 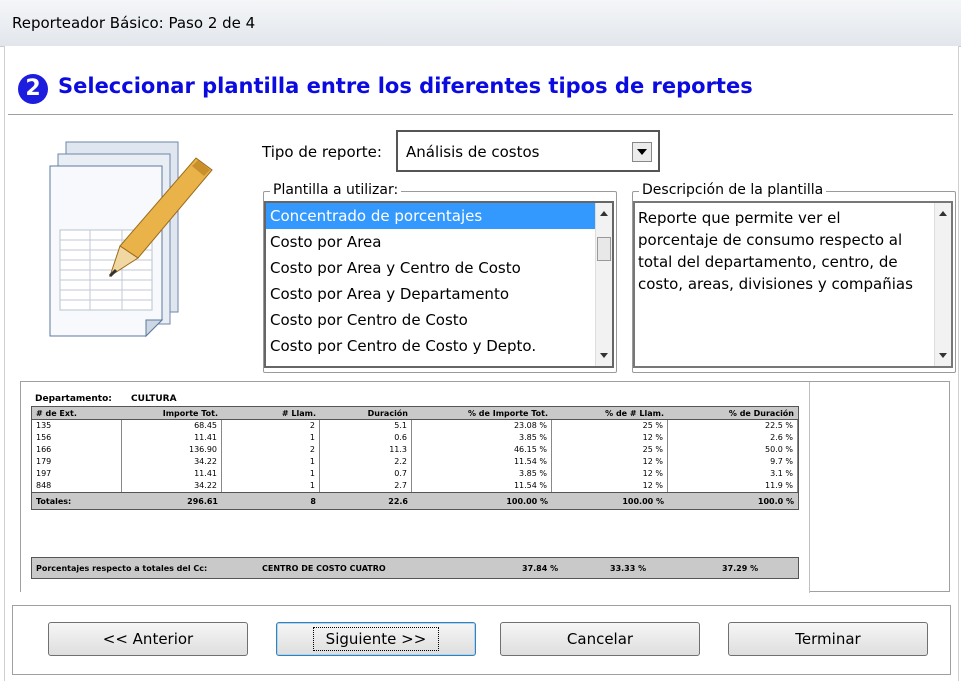 I want to click on next-button-label: Siguiente >>, so click(x=376, y=639).